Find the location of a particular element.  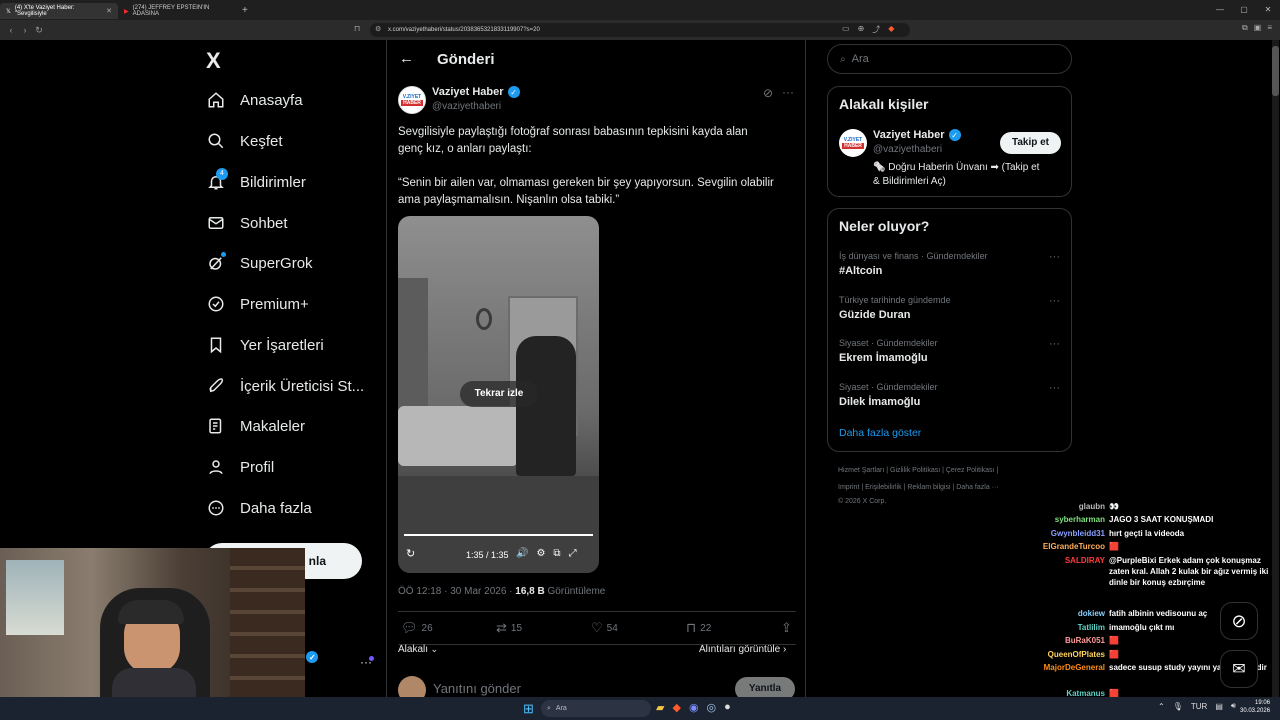

back-arrow-icon: ← is located at coordinates (406, 58).